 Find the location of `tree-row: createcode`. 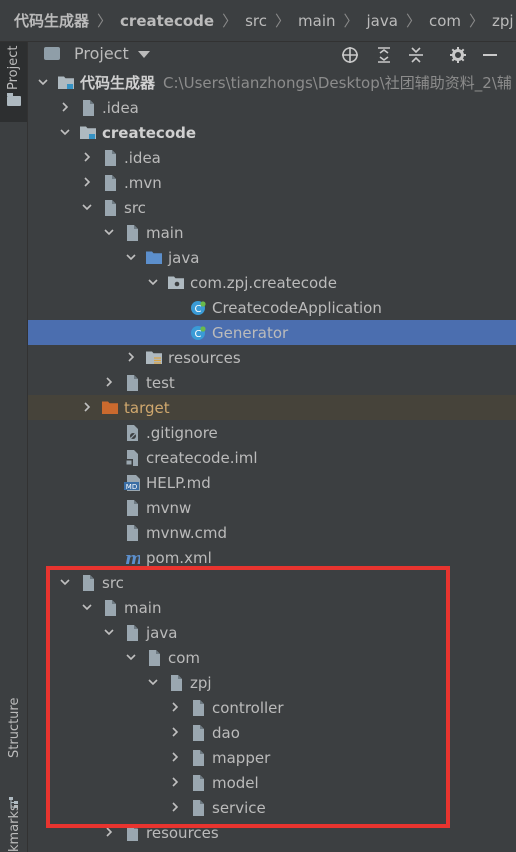

tree-row: createcode is located at coordinates (272, 132).